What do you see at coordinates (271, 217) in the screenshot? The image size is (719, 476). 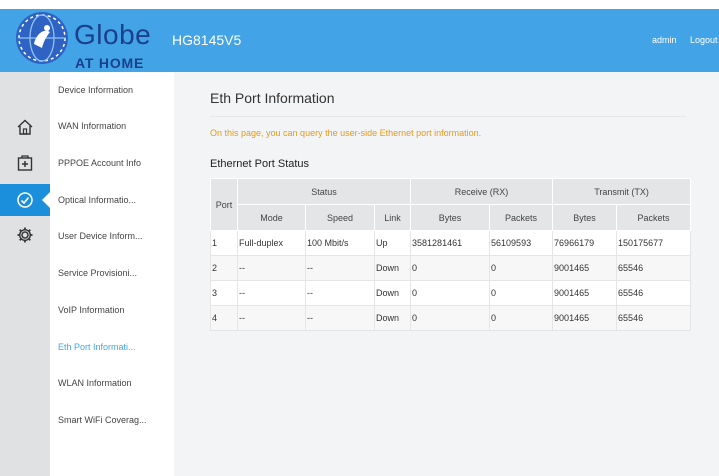 I see `col-header-mode: Mode` at bounding box center [271, 217].